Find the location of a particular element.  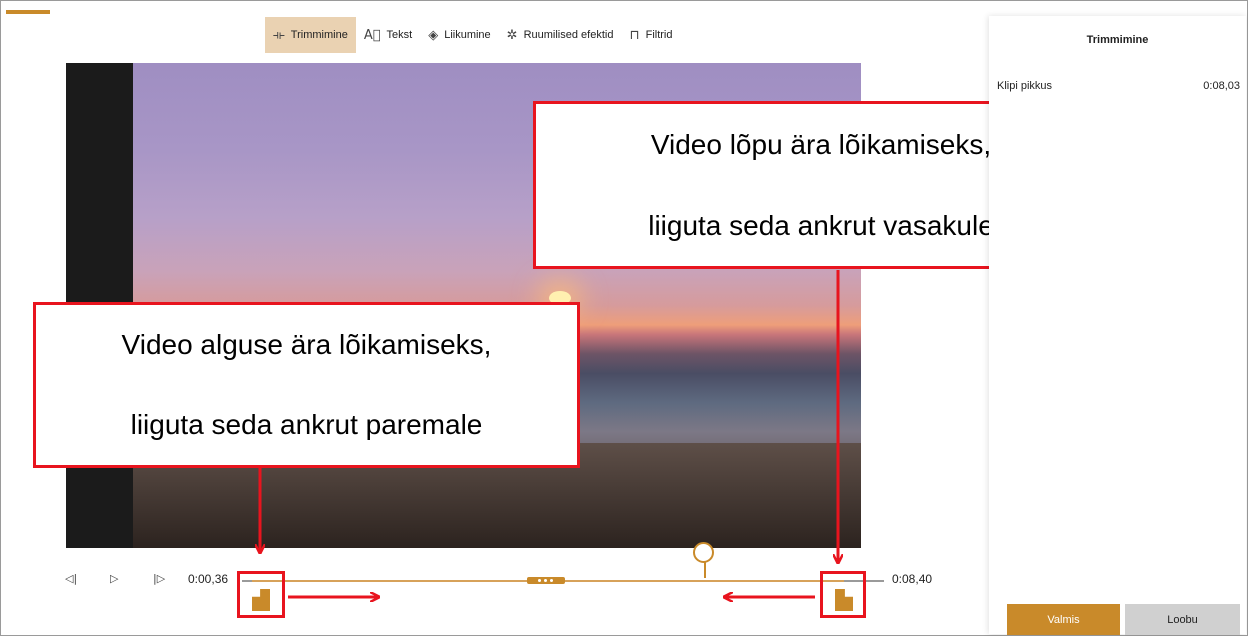

clip-length-row: Klipi pikkus 0:08,03 is located at coordinates (1118, 86).